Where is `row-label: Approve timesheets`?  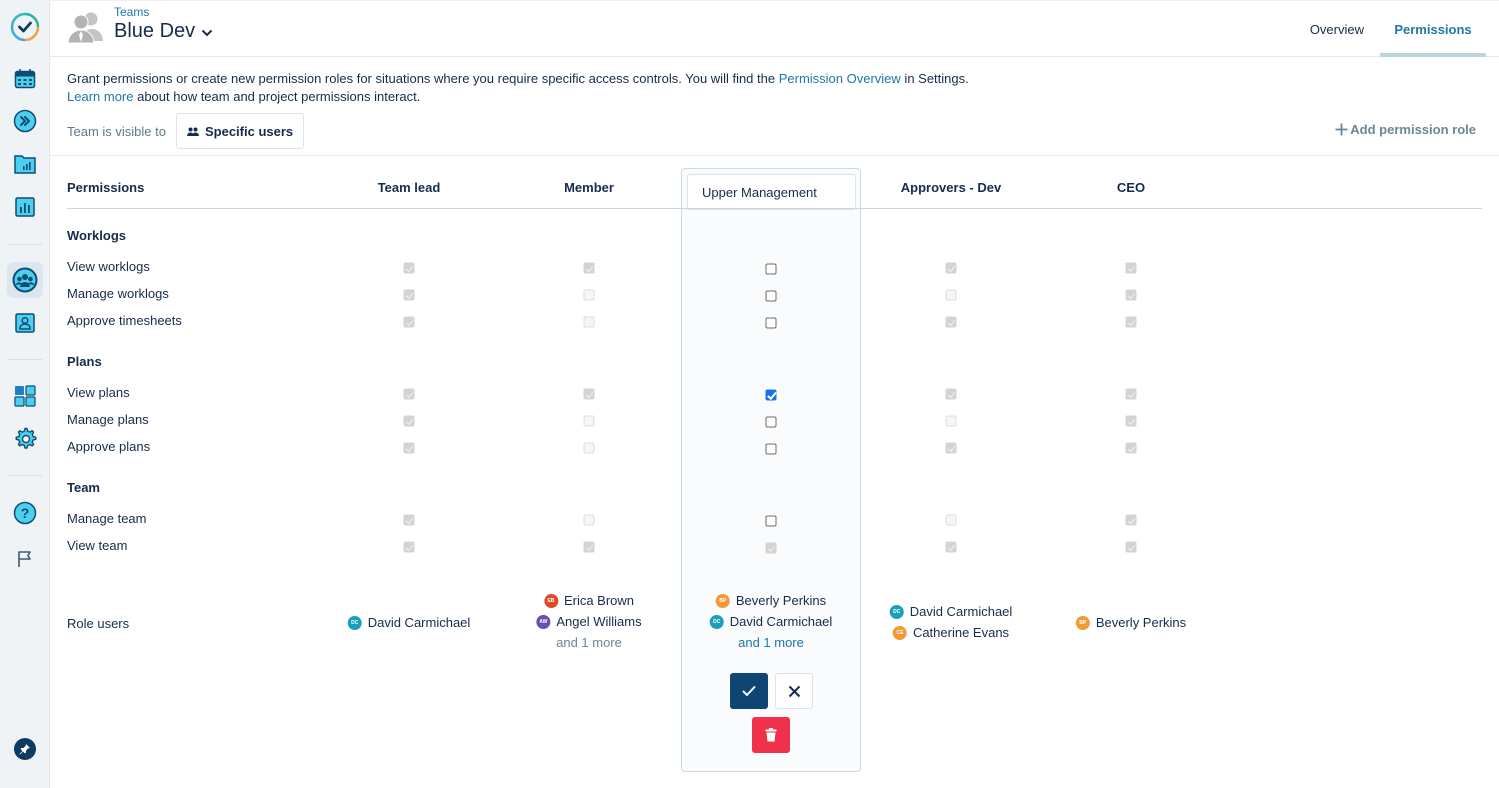
row-label: Approve timesheets is located at coordinates (124, 320).